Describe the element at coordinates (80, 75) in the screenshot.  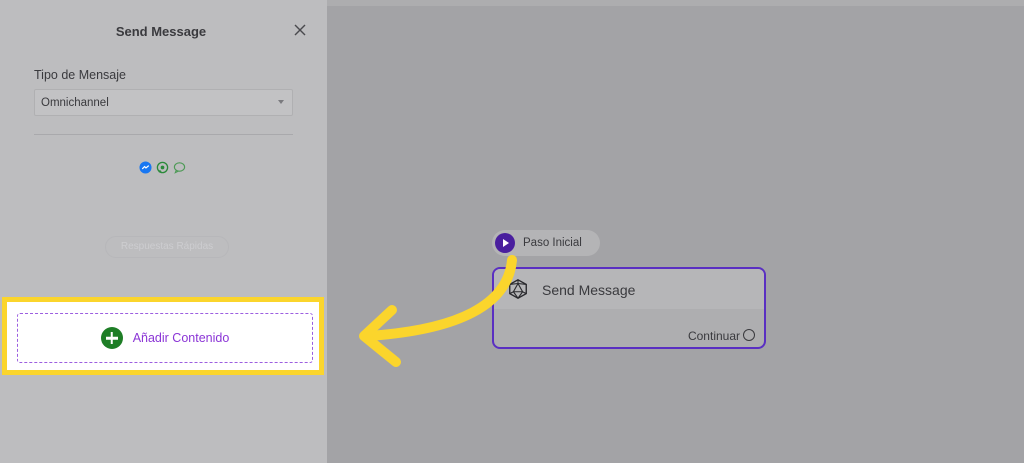
I see `message-type-label: Tipo de Mensaje` at that location.